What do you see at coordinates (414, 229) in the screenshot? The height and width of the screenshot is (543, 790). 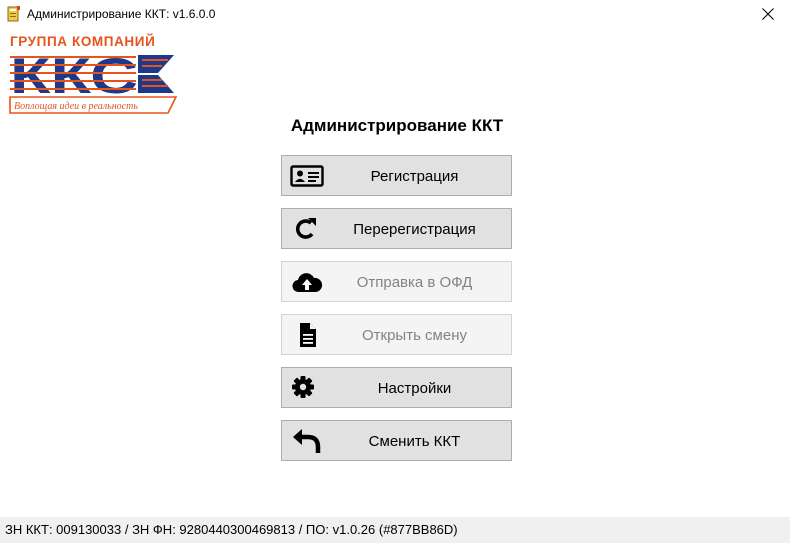 I see `reregister-button-label: Перерегистрация` at bounding box center [414, 229].